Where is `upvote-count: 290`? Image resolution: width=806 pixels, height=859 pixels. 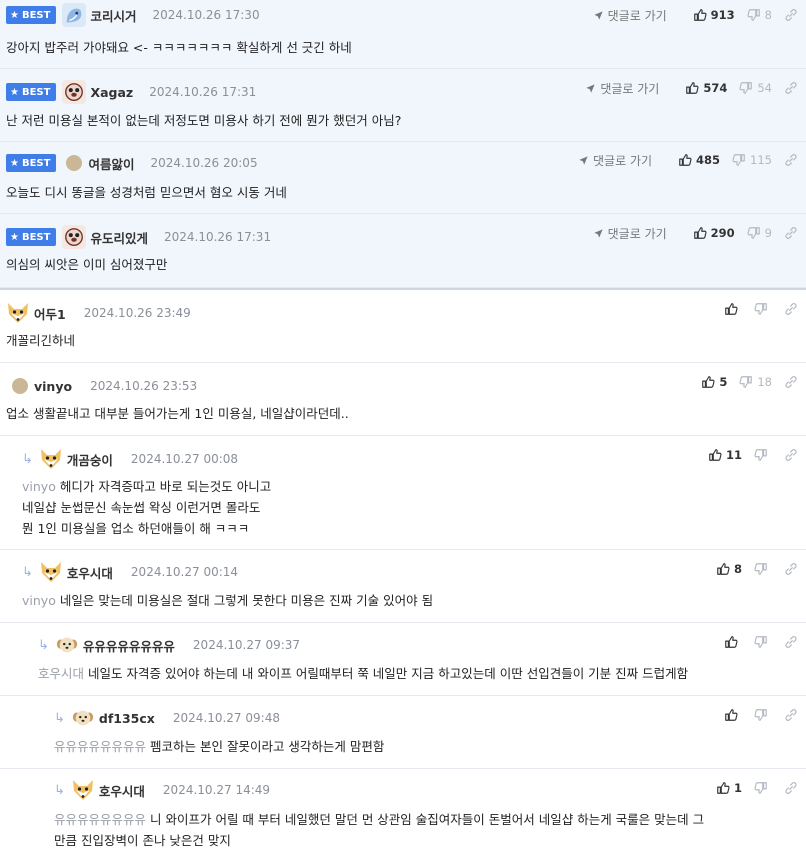 upvote-count: 290 is located at coordinates (722, 233).